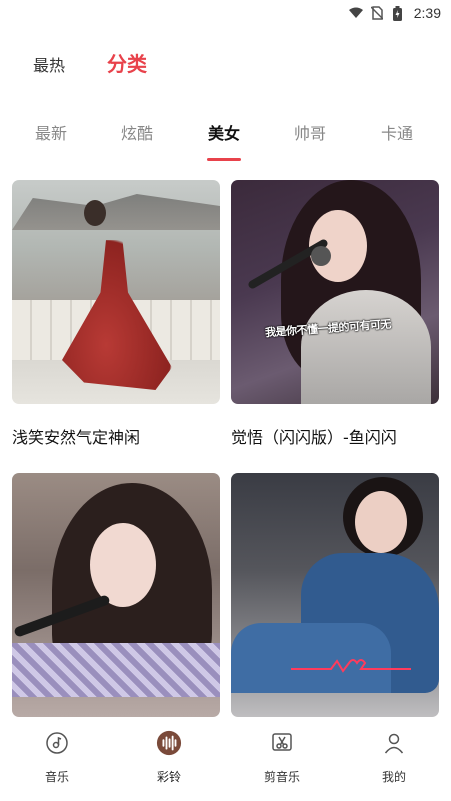  Describe the element at coordinates (224, 132) in the screenshot. I see `cat-tab-beauty: 美女` at that location.